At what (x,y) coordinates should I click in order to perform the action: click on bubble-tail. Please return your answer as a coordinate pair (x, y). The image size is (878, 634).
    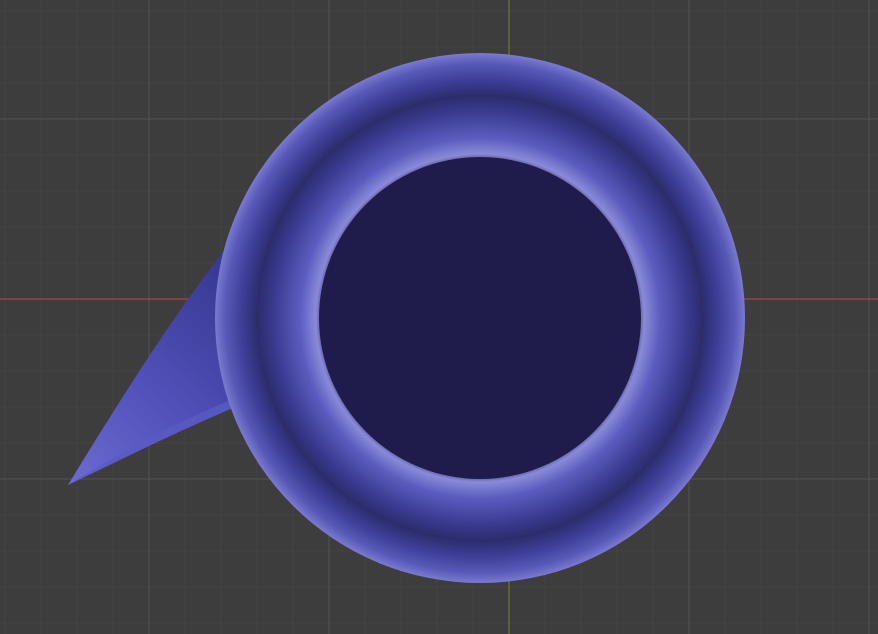
    Looking at the image, I should click on (154, 366).